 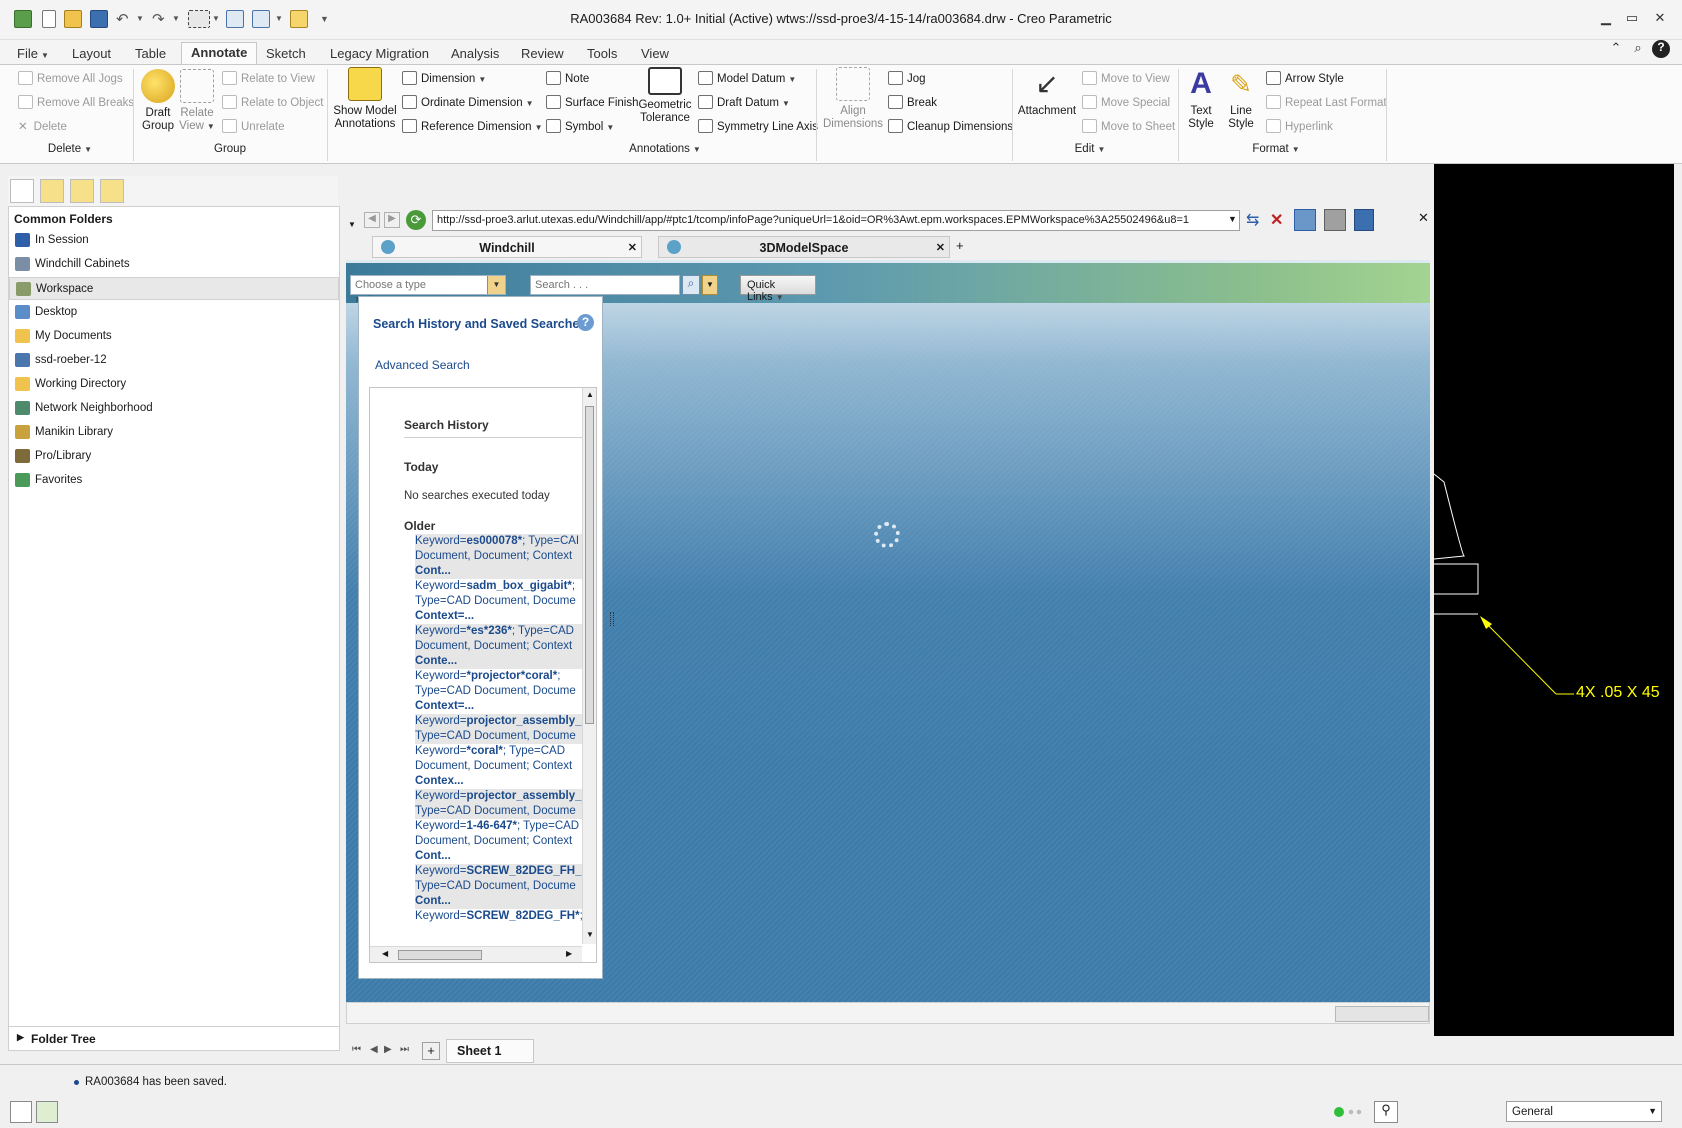 I want to click on geometric-tolerance-button: Geometric Tolerance, so click(x=665, y=96).